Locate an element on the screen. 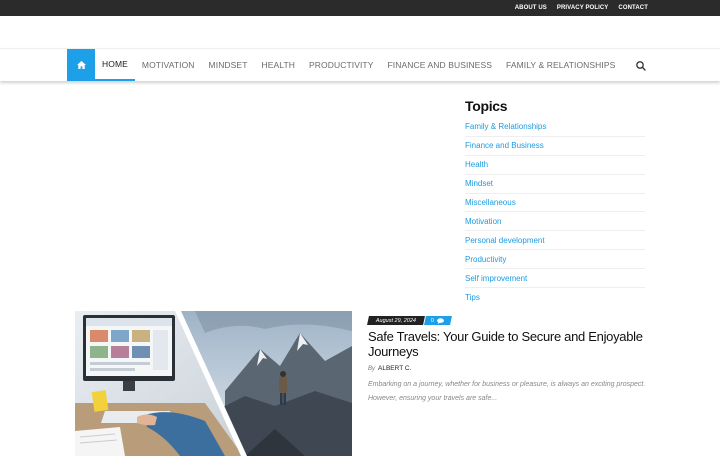  article-thumbnail is located at coordinates (213, 383).